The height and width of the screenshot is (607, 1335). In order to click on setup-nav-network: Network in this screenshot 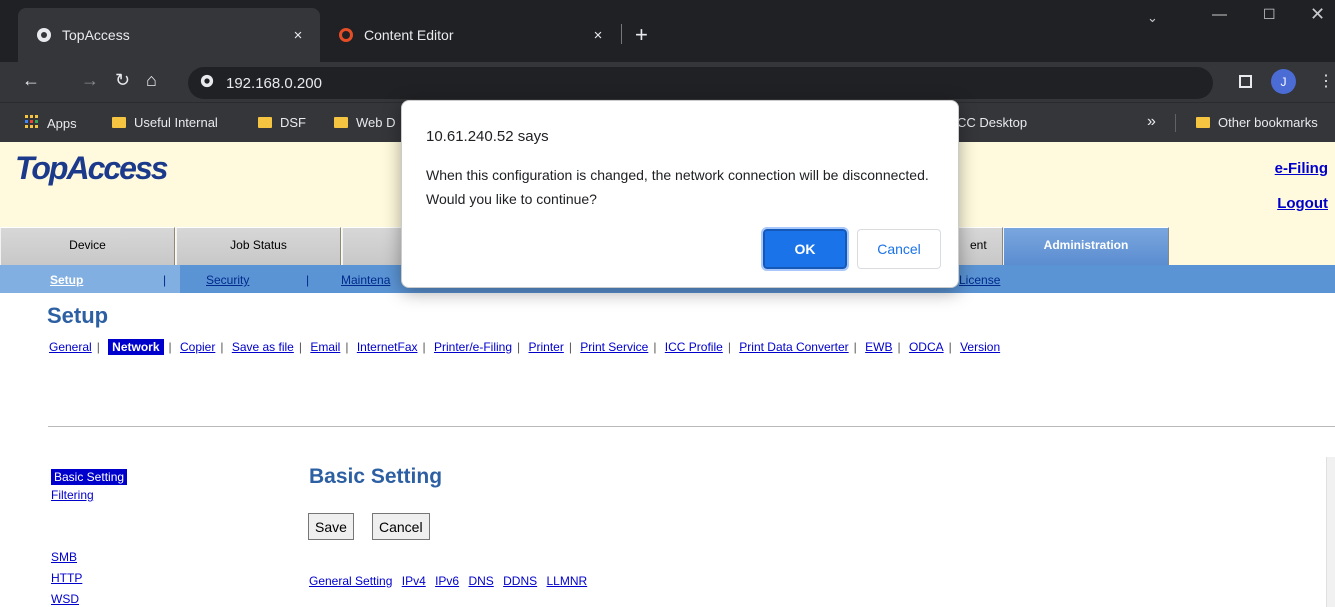, I will do `click(136, 347)`.